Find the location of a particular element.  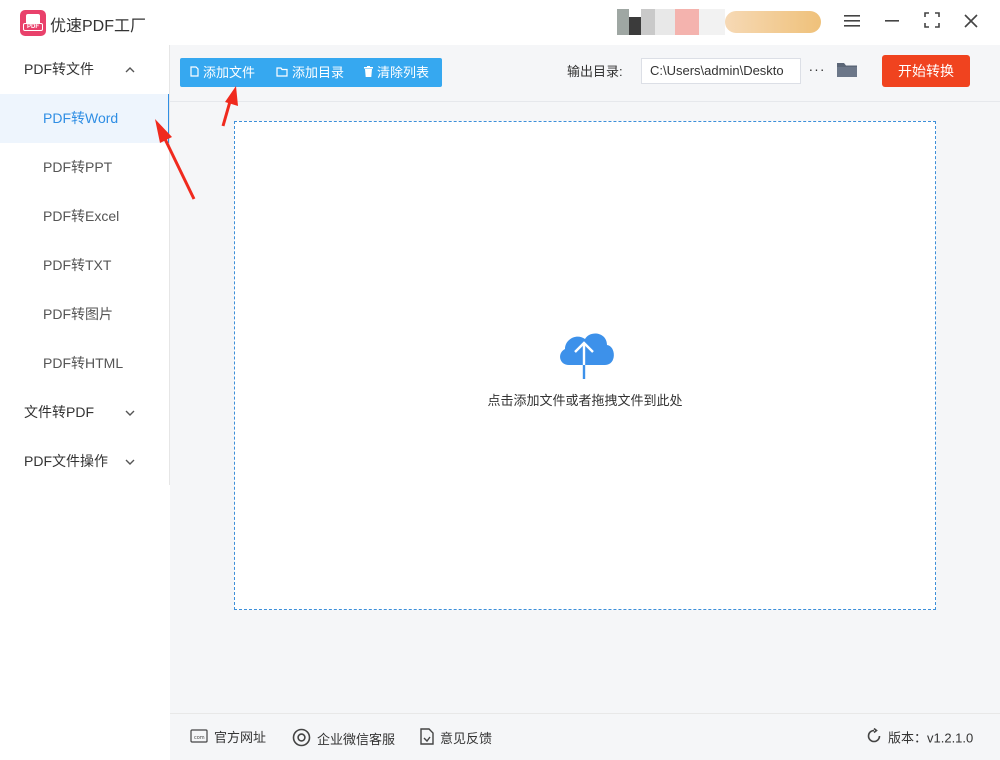

add-folder-label: 添加目录 is located at coordinates (318, 72).